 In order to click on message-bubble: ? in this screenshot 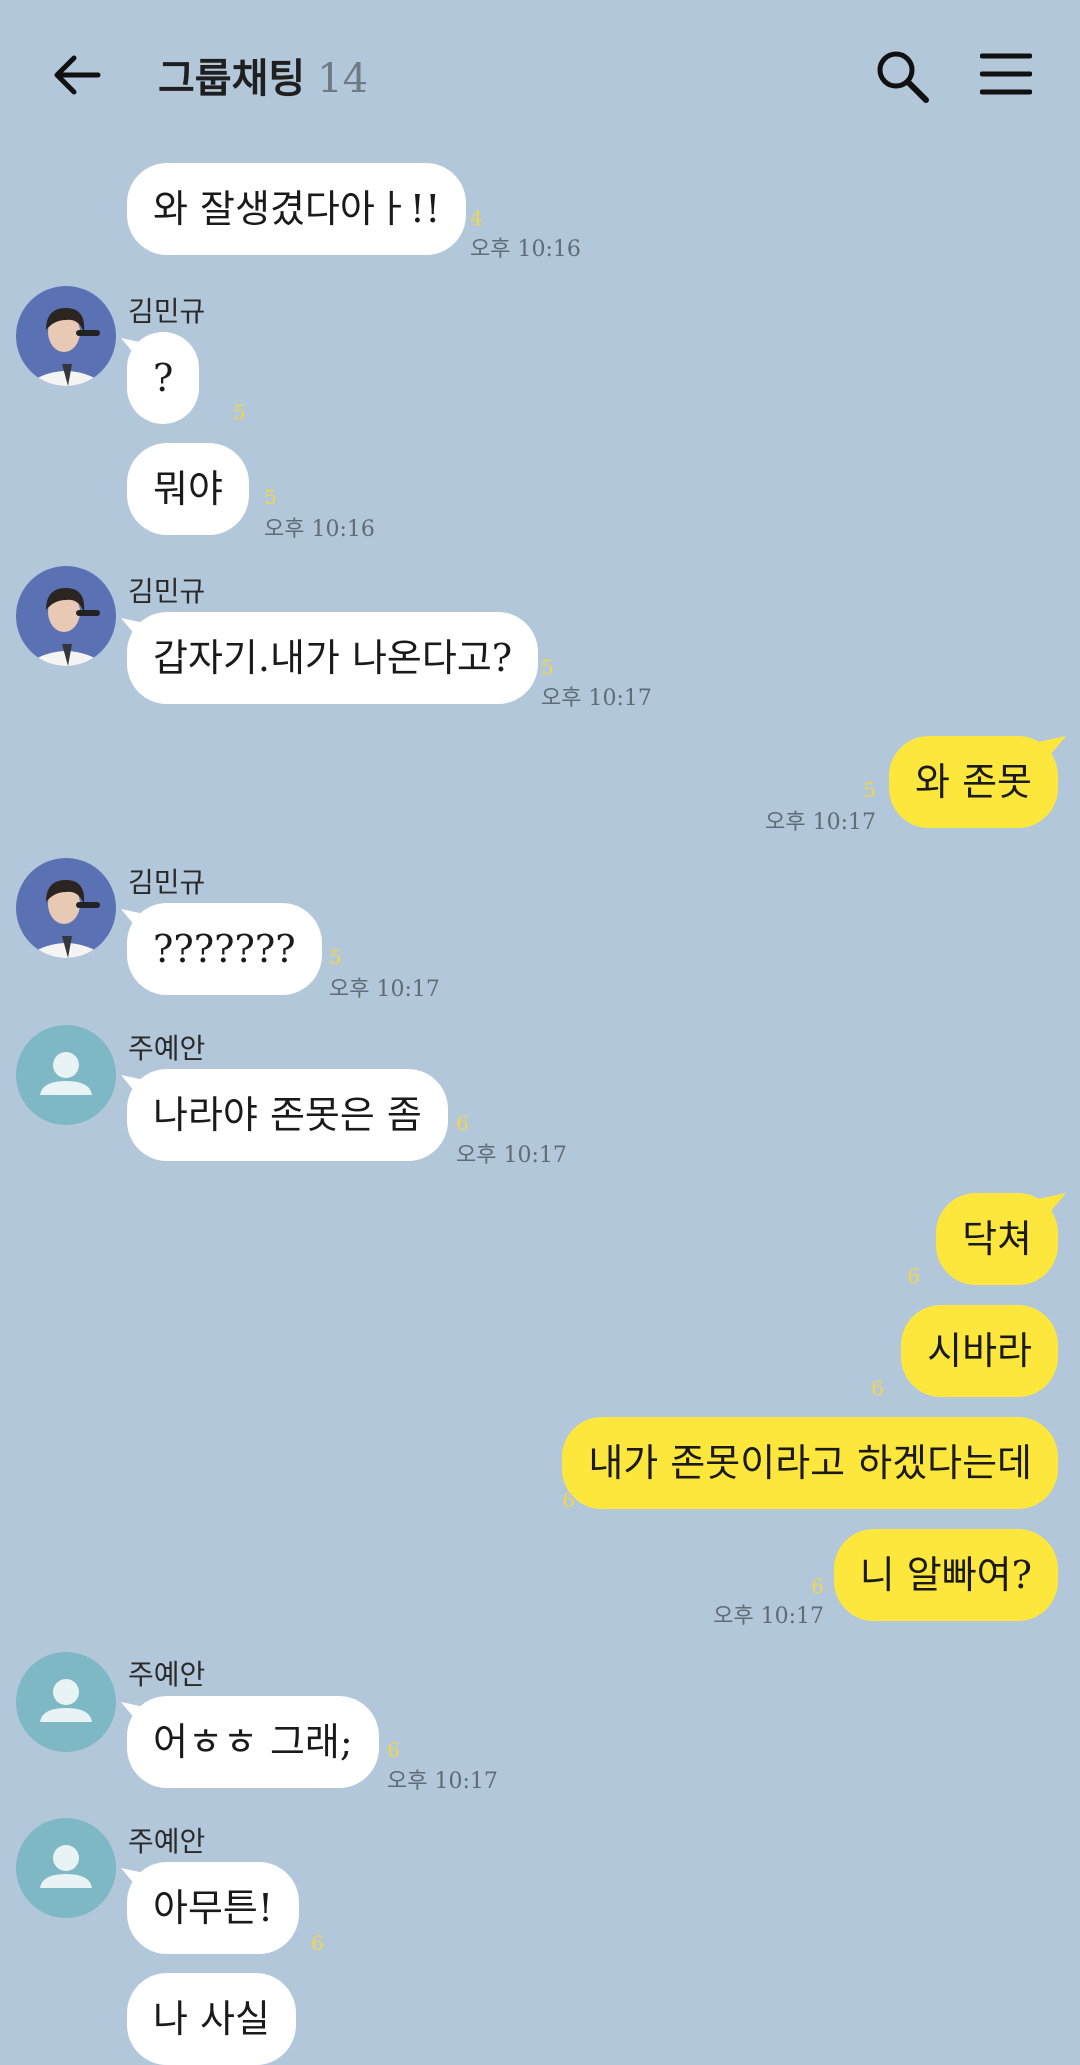, I will do `click(163, 378)`.